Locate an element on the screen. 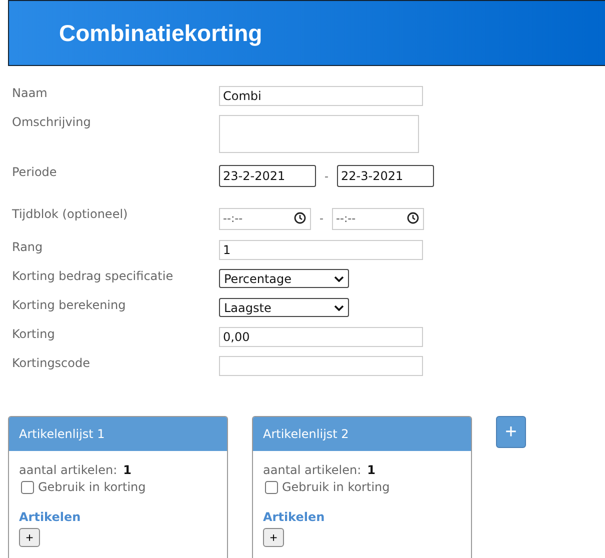 The height and width of the screenshot is (558, 605). field-label: Kortingscode is located at coordinates (51, 363).